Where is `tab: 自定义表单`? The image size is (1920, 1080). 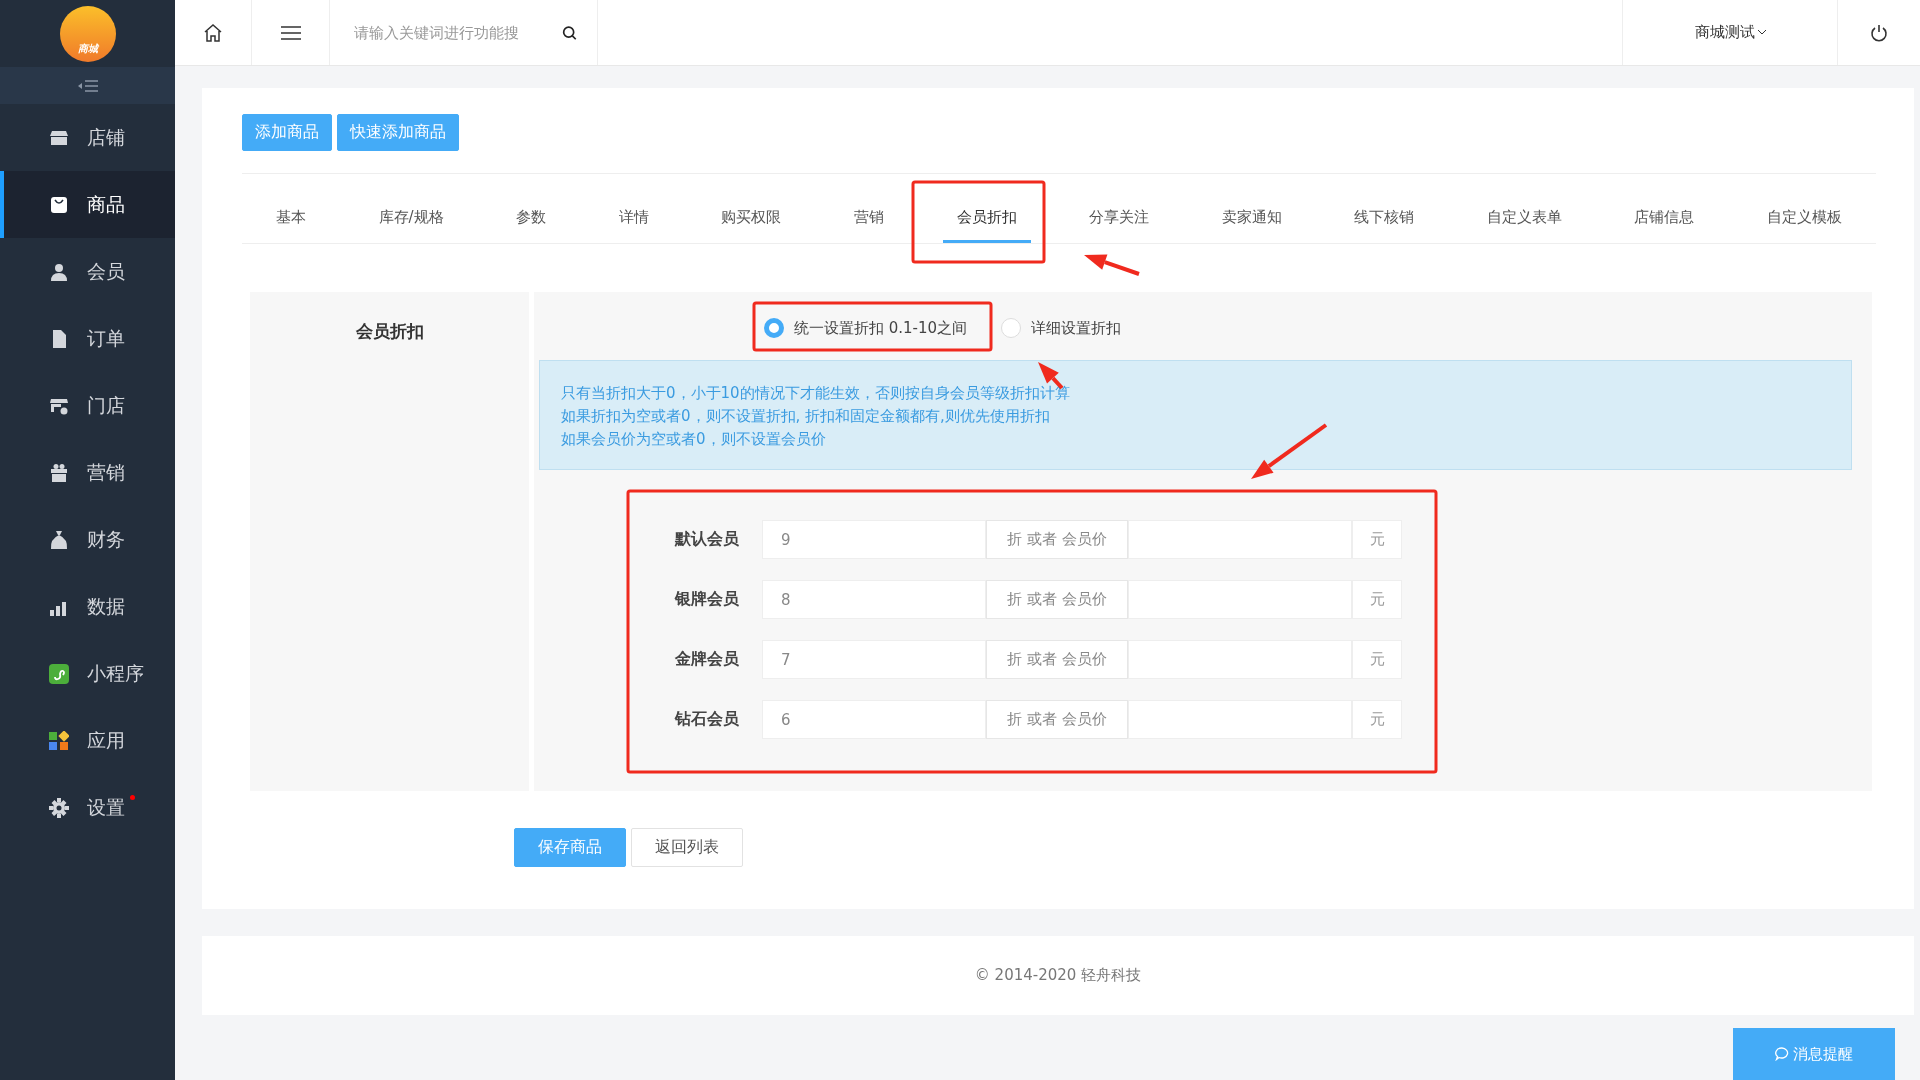
tab: 自定义表单 is located at coordinates (1524, 219).